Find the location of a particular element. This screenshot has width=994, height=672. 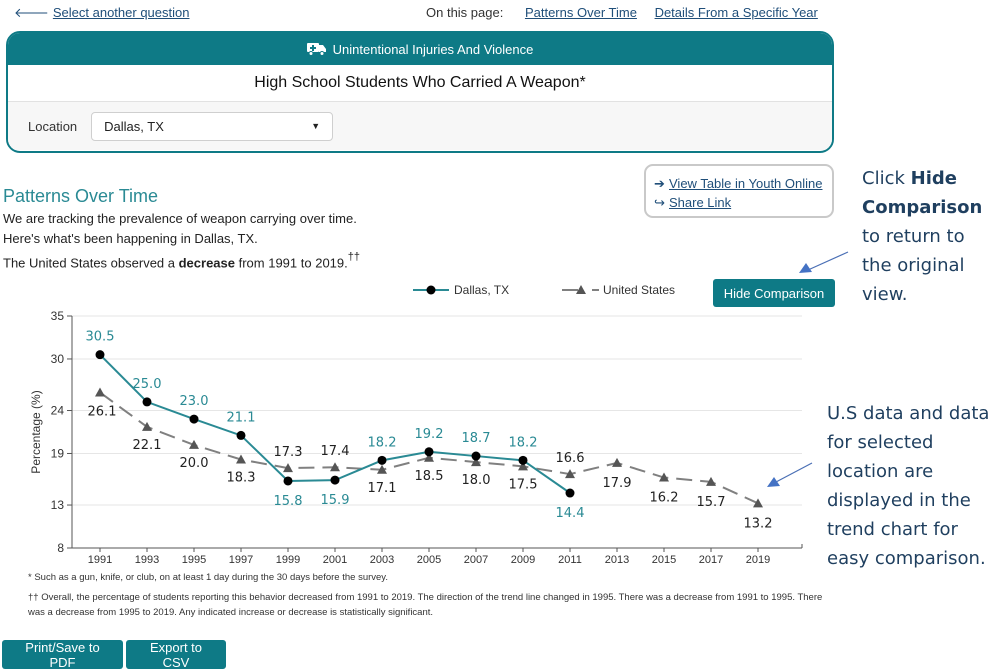

footnote-marker: †† is located at coordinates (353, 257).